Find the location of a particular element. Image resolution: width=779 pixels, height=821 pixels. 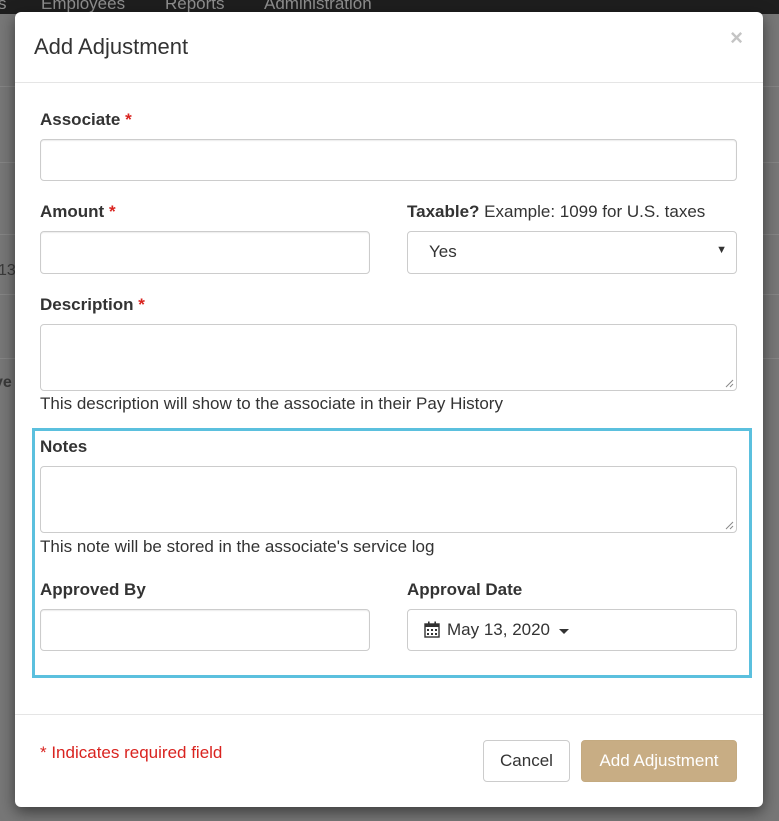

approval-date-picker: May 13, 2020 is located at coordinates (572, 630).